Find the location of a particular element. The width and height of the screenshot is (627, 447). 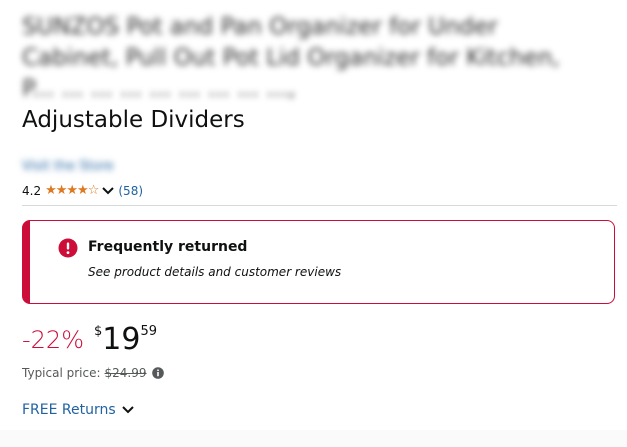

divider is located at coordinates (319, 205).